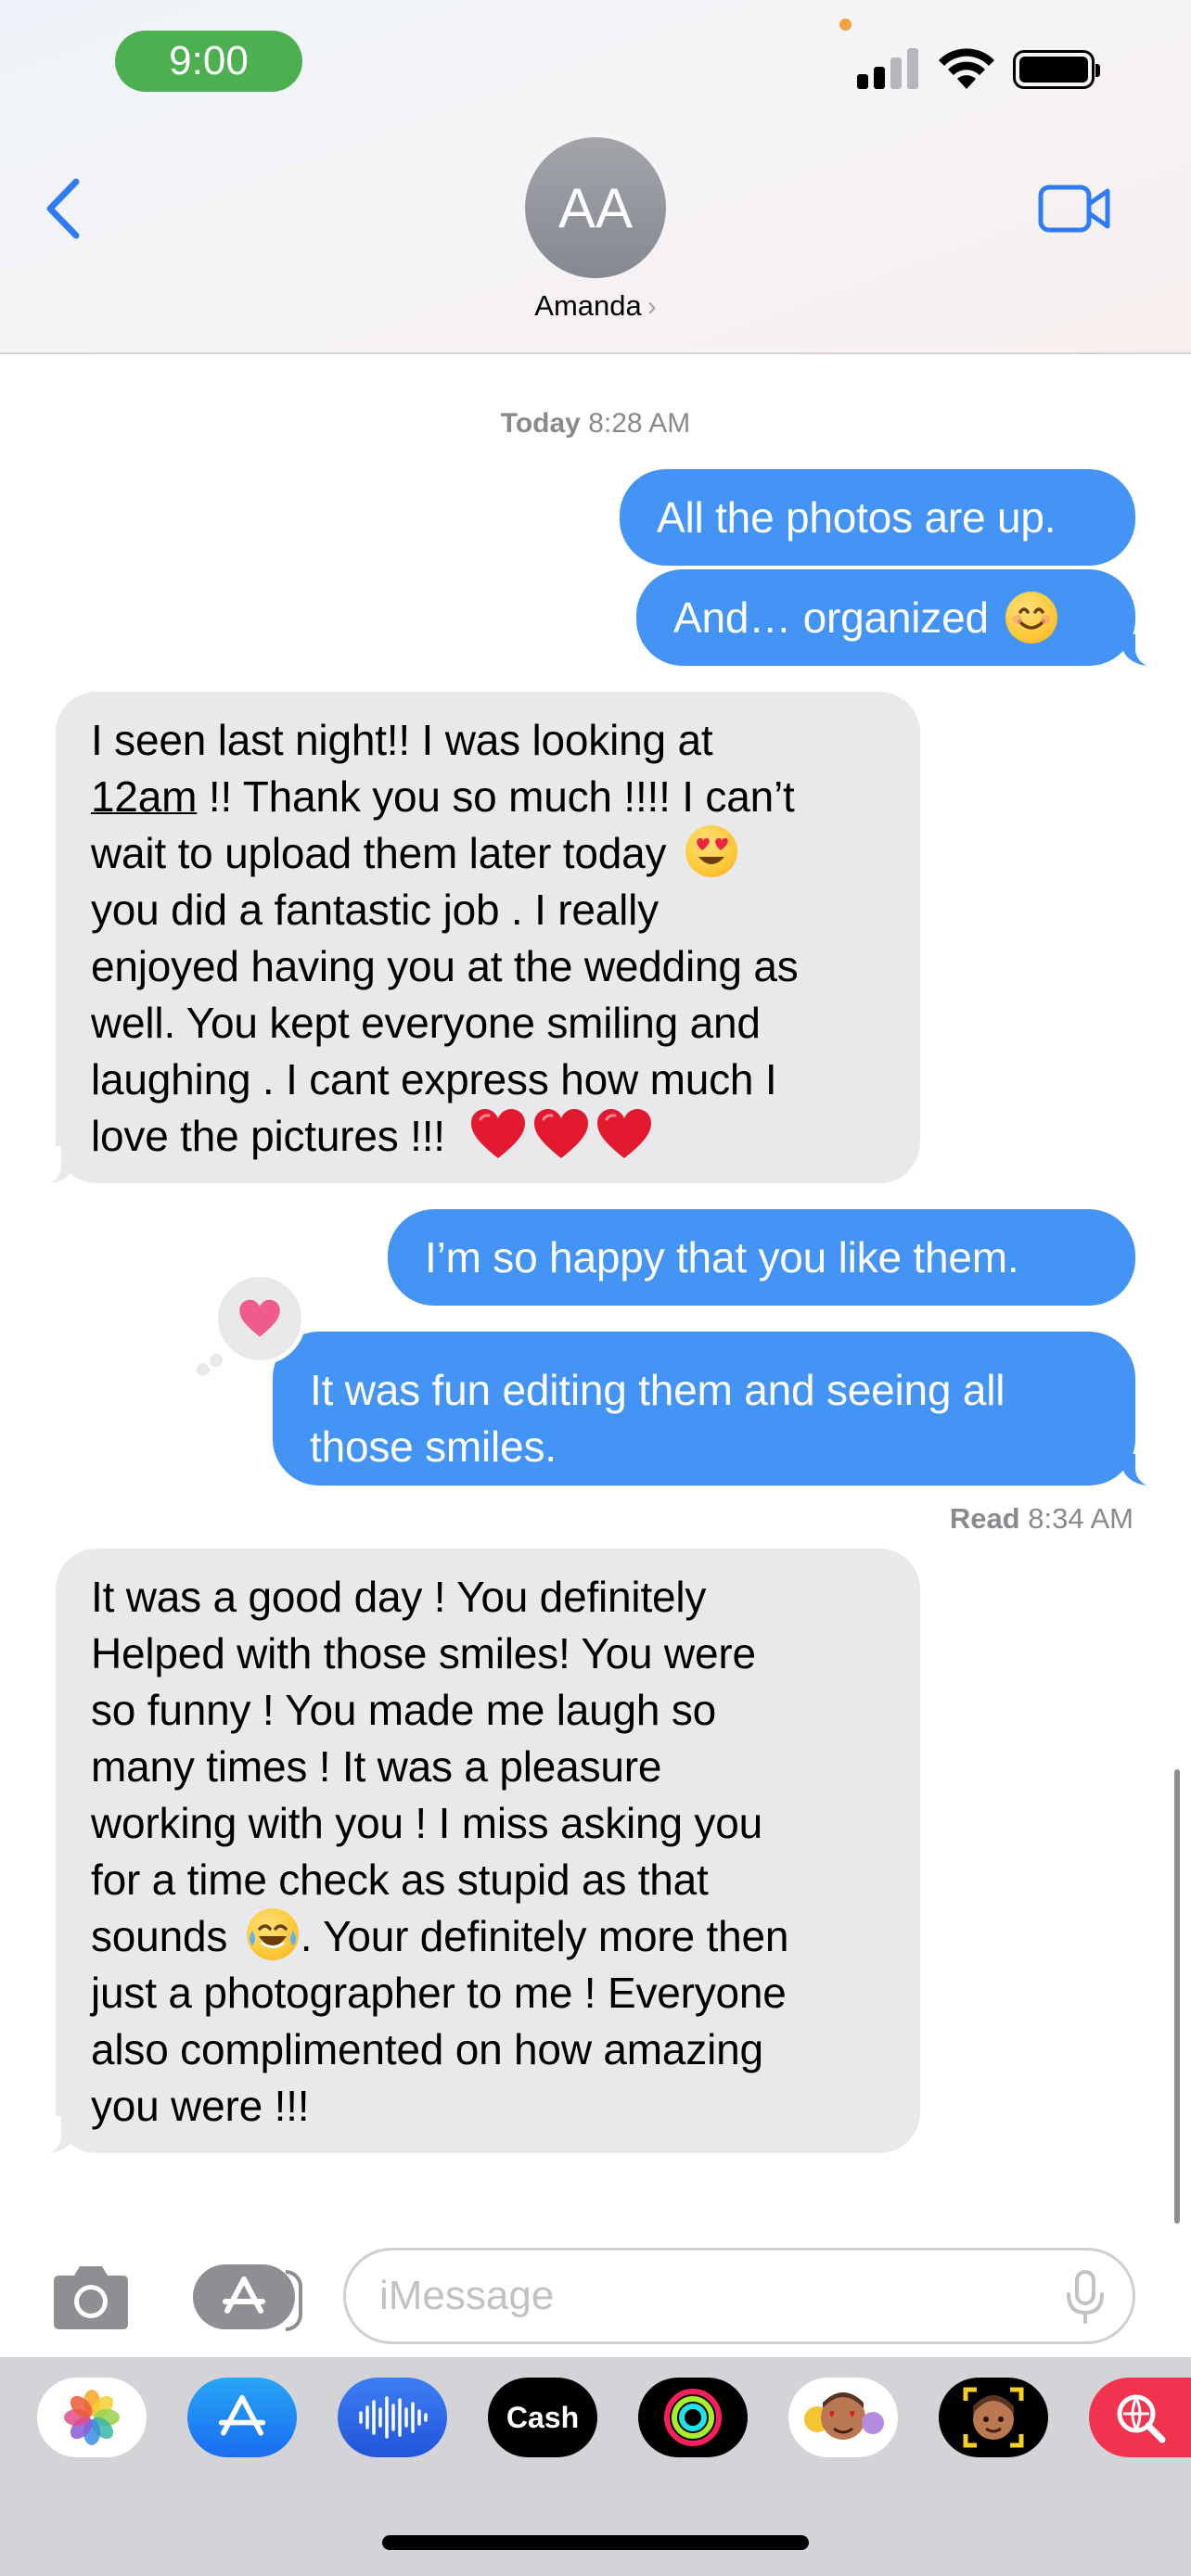 This screenshot has height=2576, width=1191. I want to click on scrollbar, so click(1177, 1996).